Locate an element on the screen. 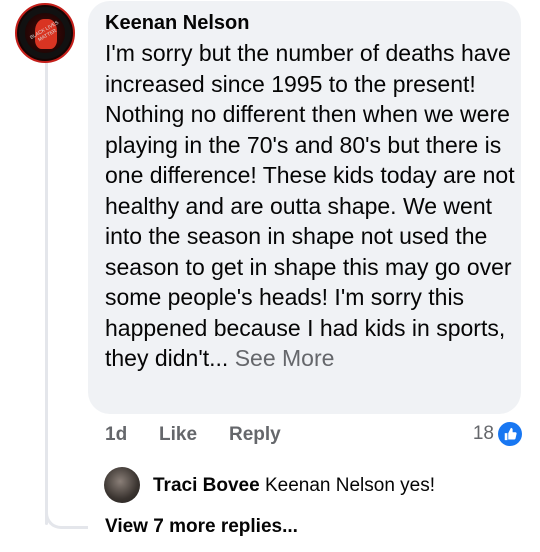 The height and width of the screenshot is (552, 540). reaction-summary: 18 is located at coordinates (497, 434).